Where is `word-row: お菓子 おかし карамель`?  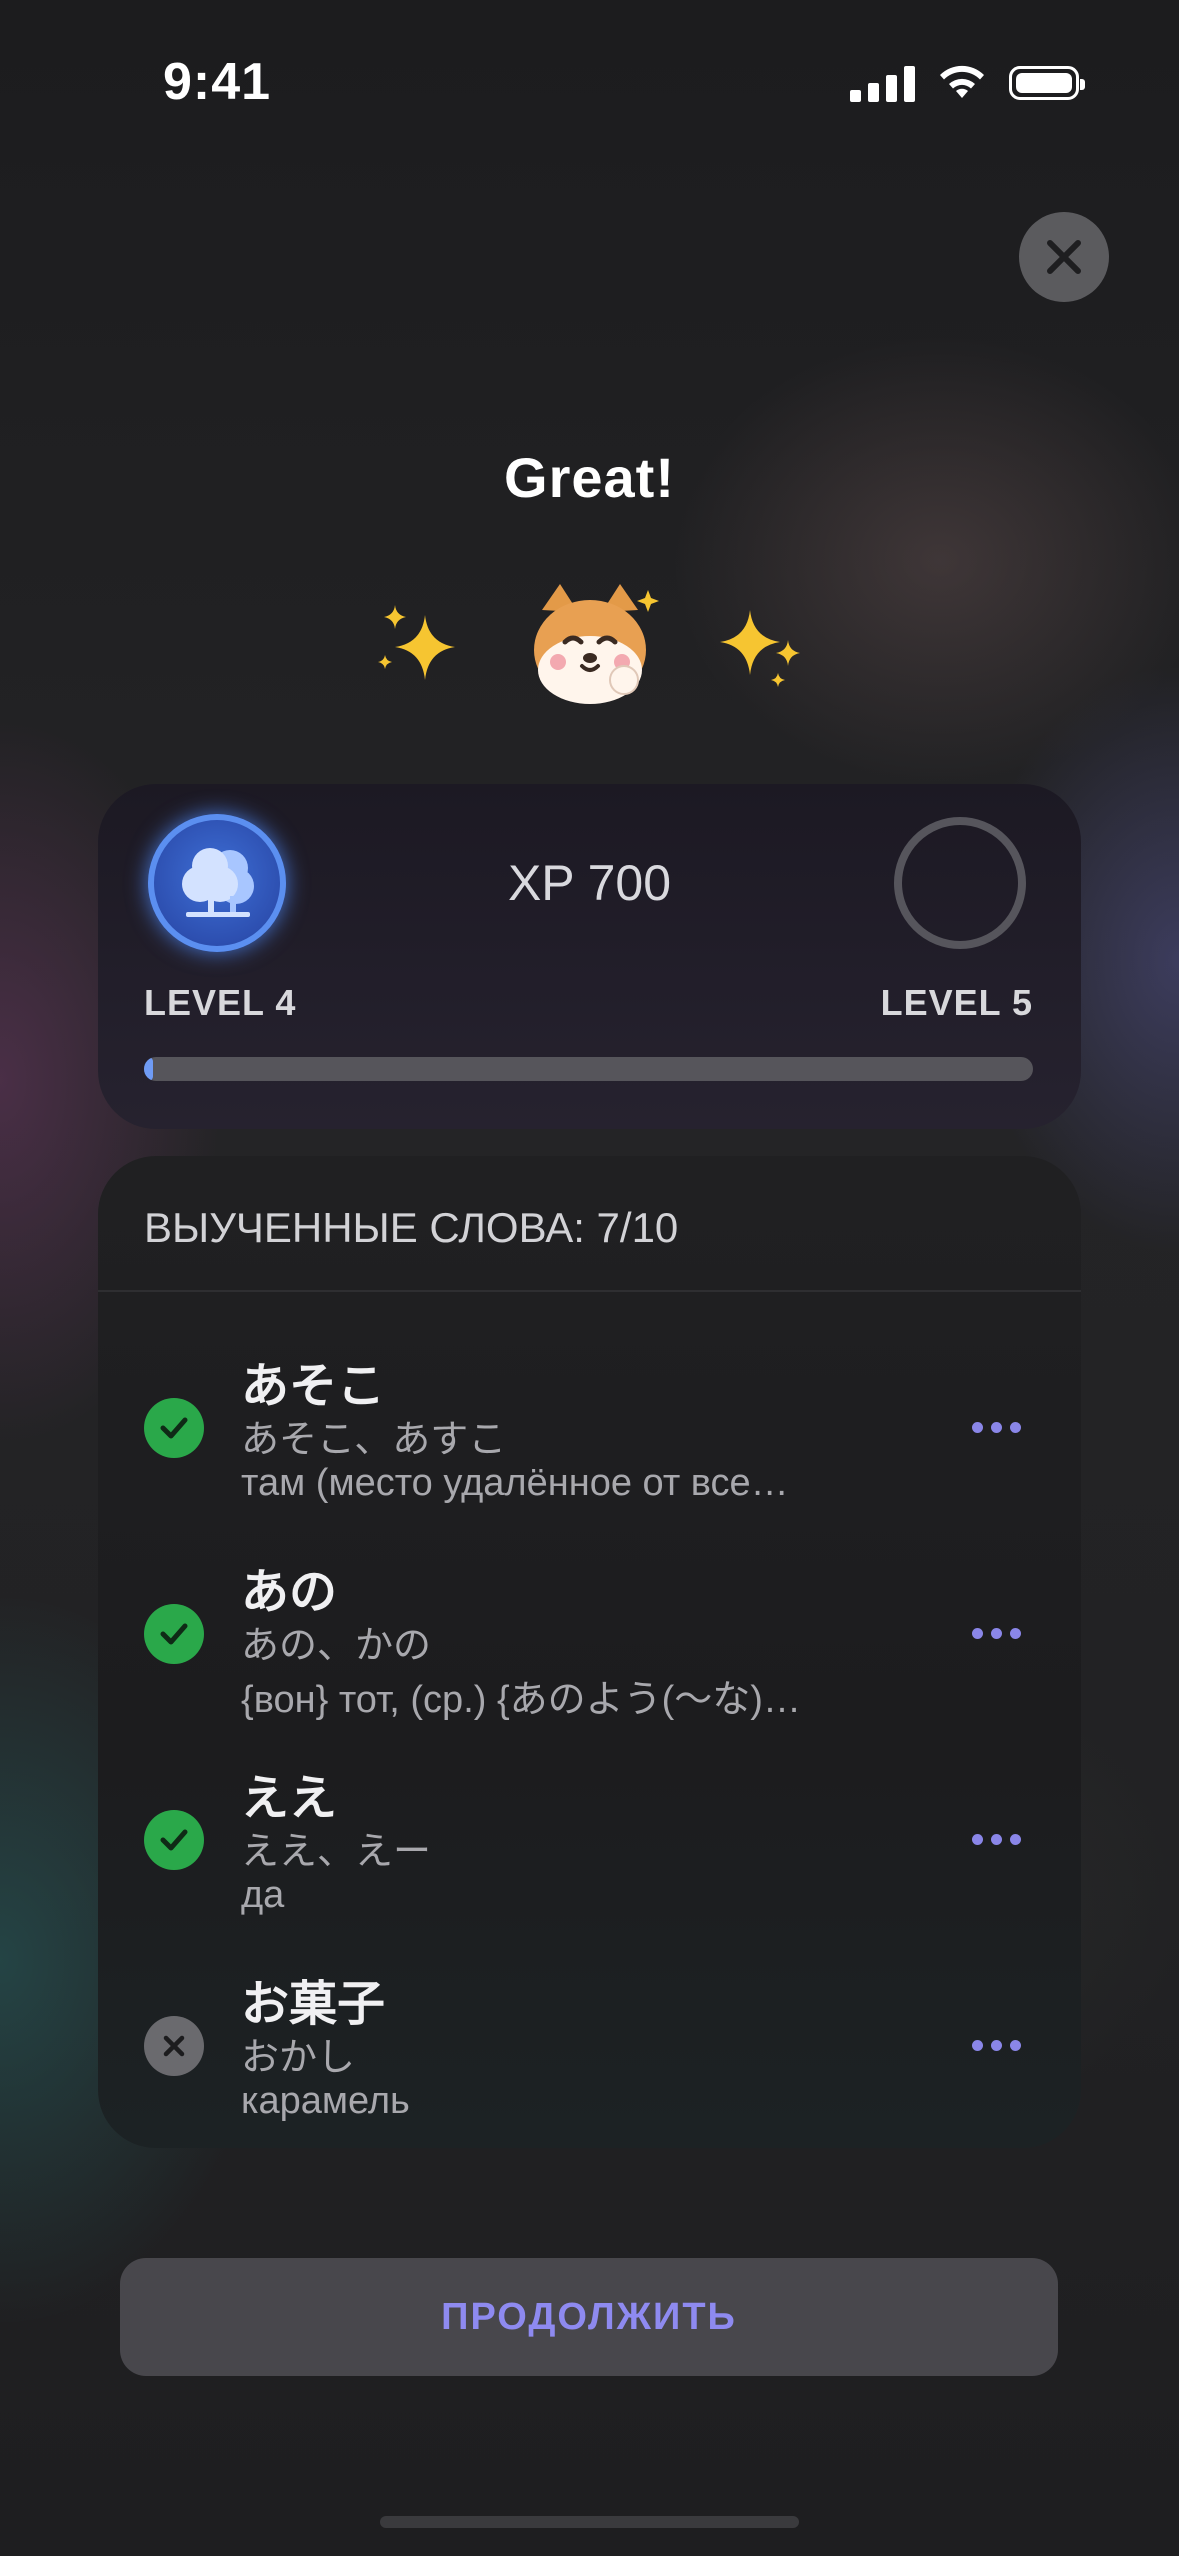 word-row: お菓子 おかし карамель is located at coordinates (589, 2056).